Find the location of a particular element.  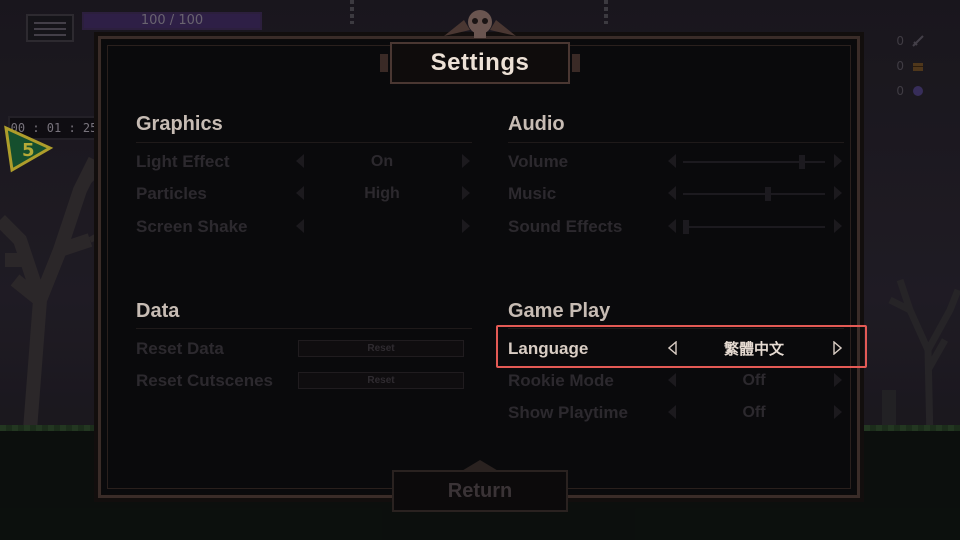

setting-row-show-playtime: Show Playtime Off is located at coordinates (676, 413).